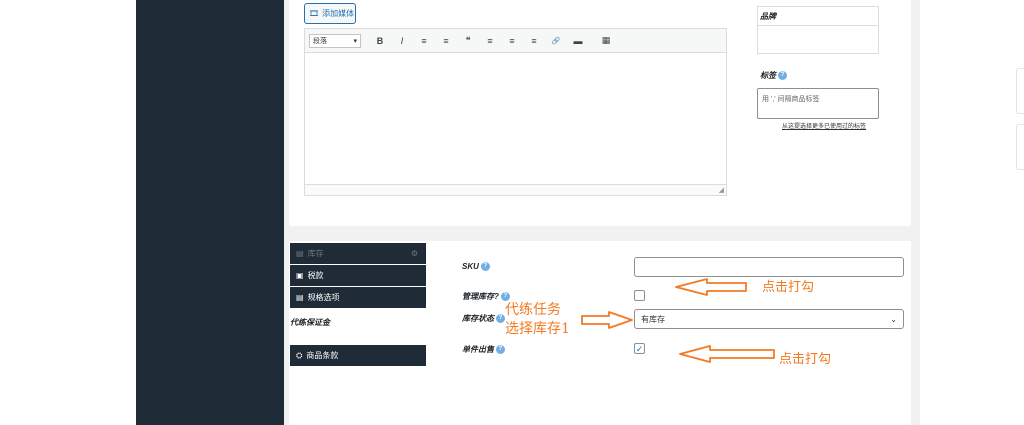 This screenshot has height=425, width=1024. What do you see at coordinates (805, 359) in the screenshot?
I see `annotation-click-check-2: 点击打勾` at bounding box center [805, 359].